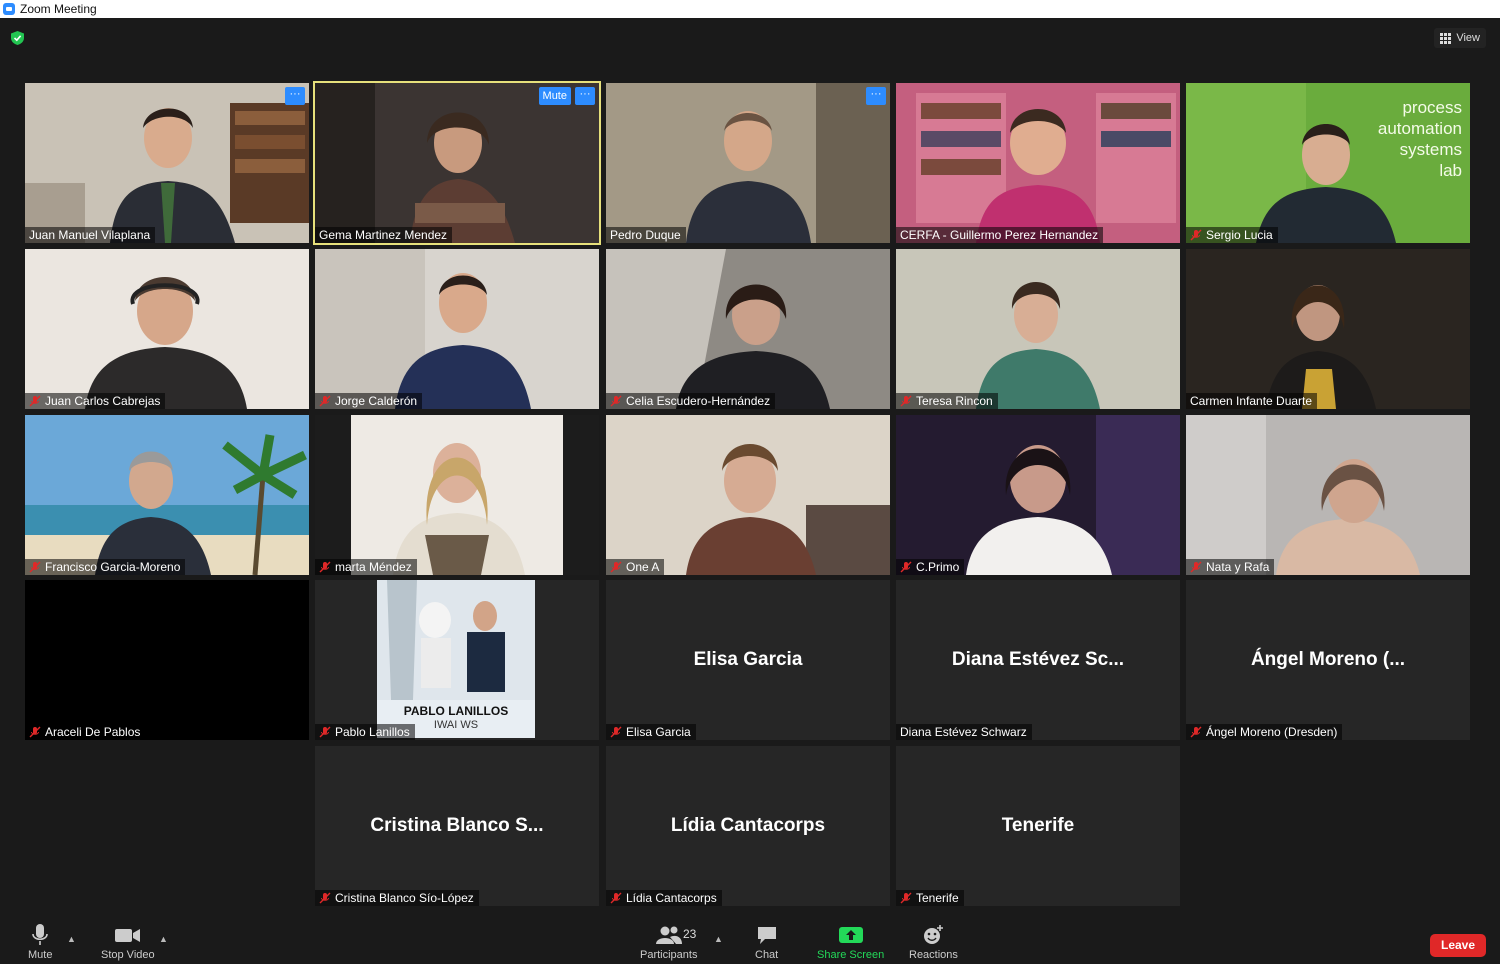 The image size is (1500, 964). Describe the element at coordinates (766, 942) in the screenshot. I see `chat-button: Chat` at that location.